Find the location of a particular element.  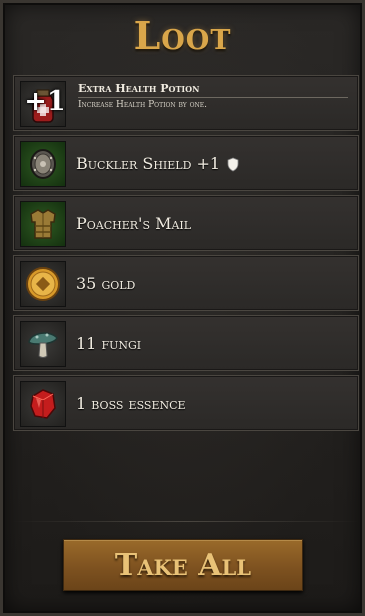

footer-divider is located at coordinates (186, 521).